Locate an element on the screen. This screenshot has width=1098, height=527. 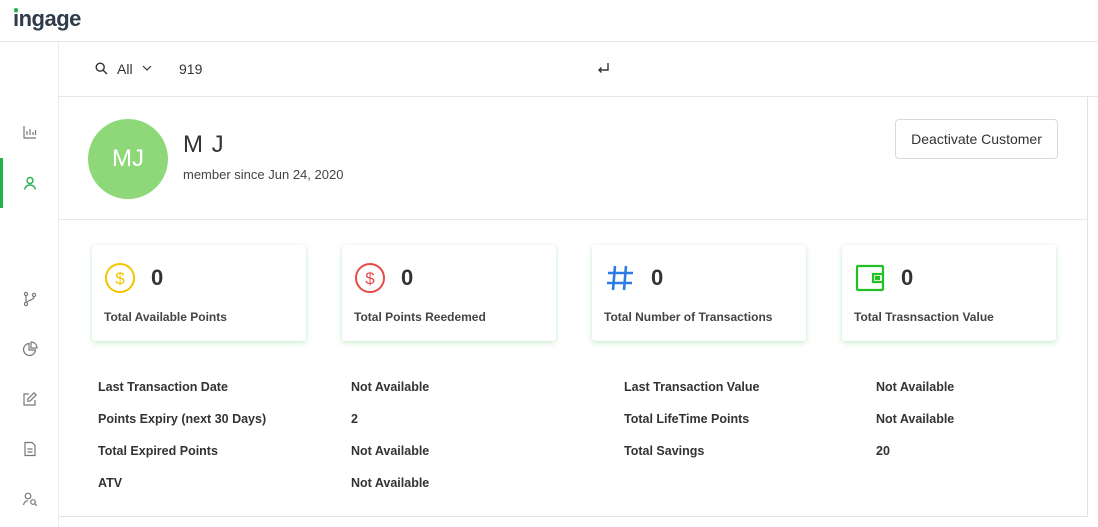
sidebar-item-customers is located at coordinates (29, 183).